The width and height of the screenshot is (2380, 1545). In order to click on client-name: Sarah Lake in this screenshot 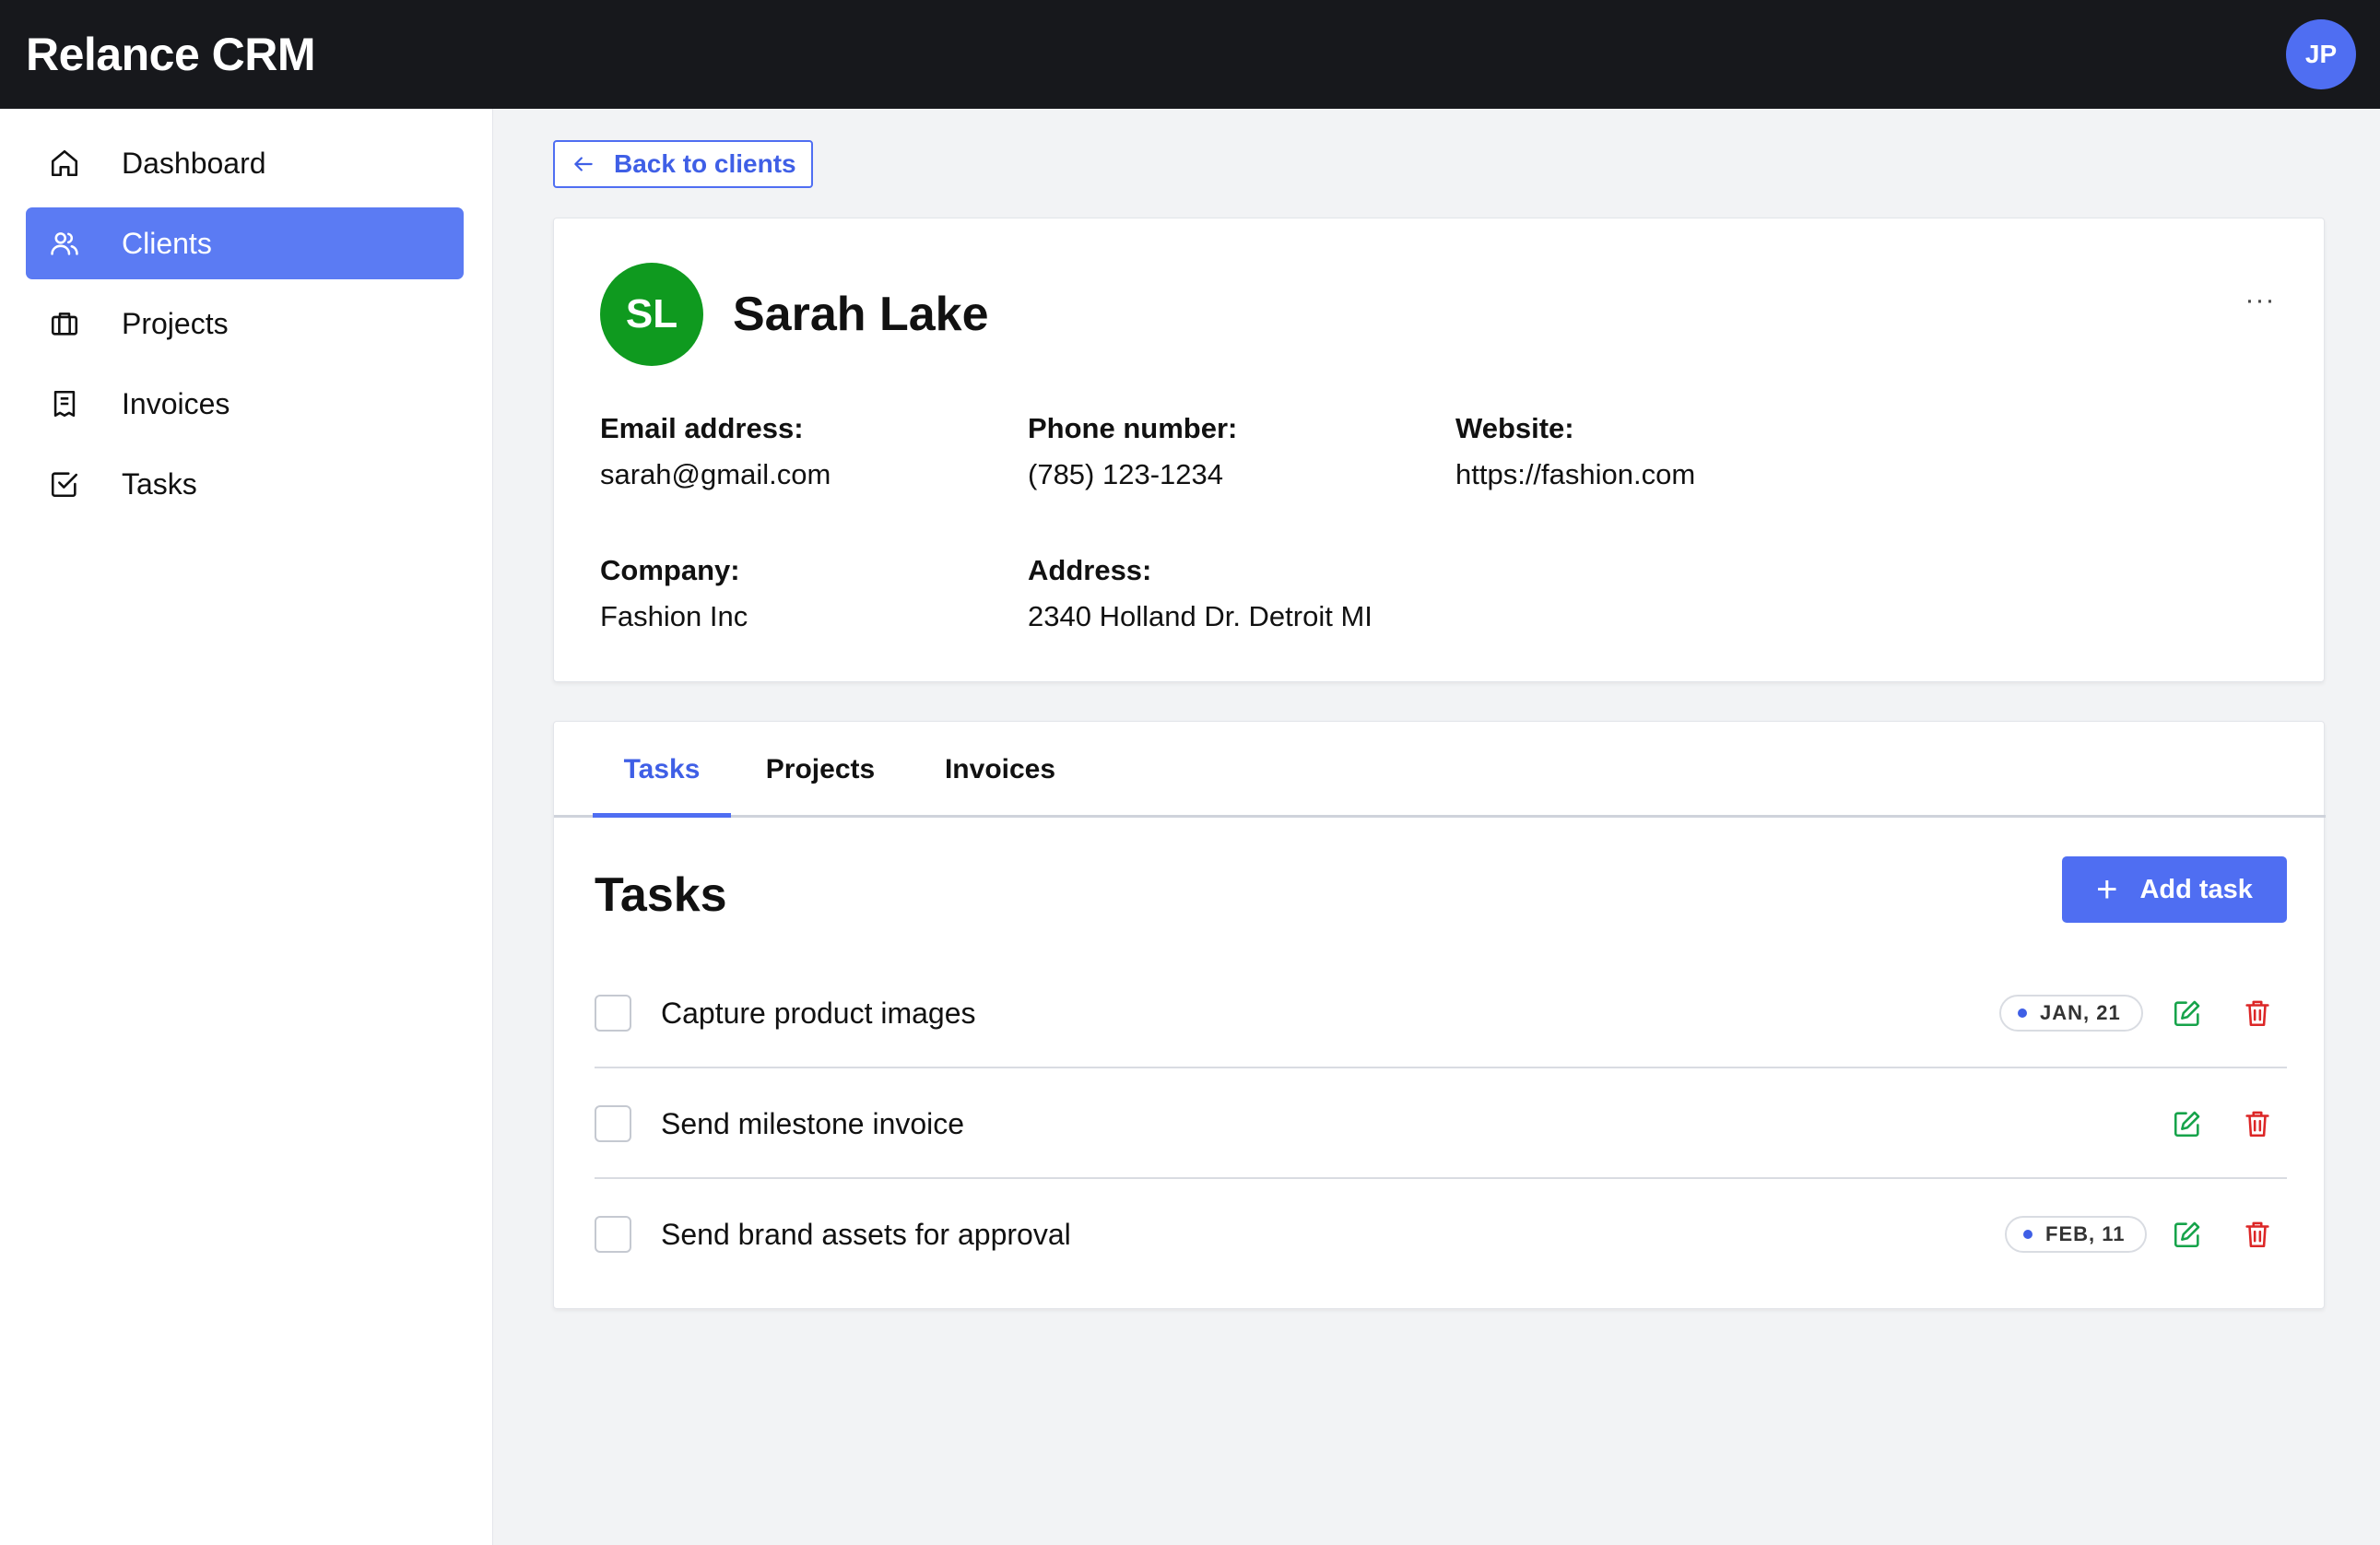, I will do `click(861, 314)`.